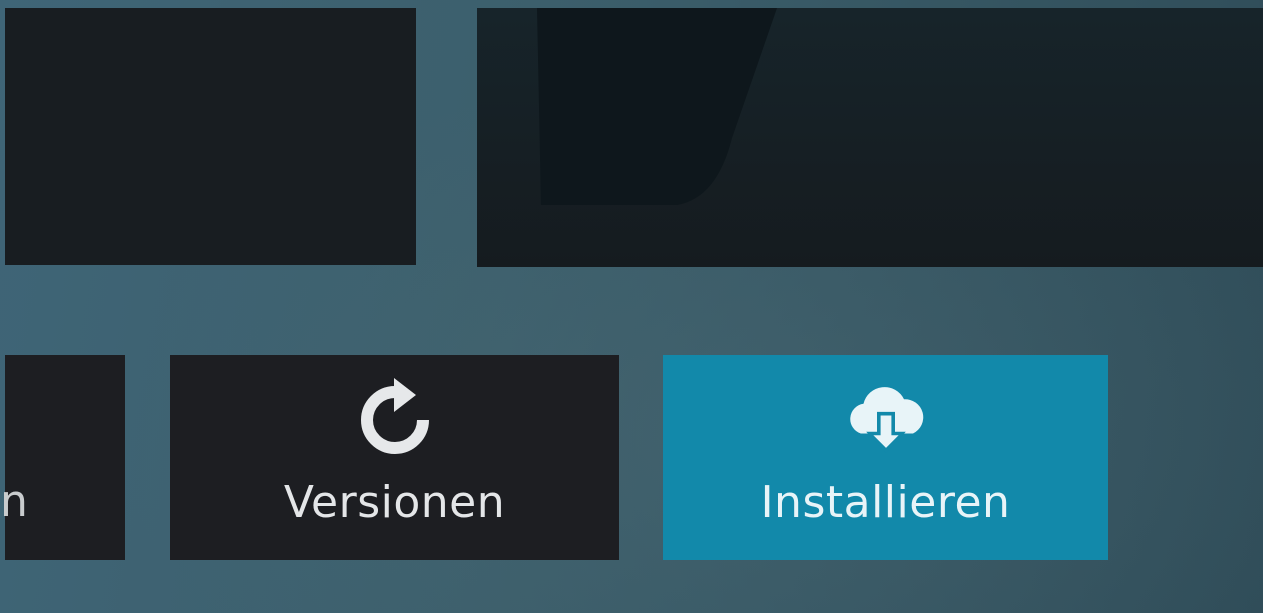 The image size is (1263, 613). Describe the element at coordinates (885, 502) in the screenshot. I see `install-label: Installieren` at that location.